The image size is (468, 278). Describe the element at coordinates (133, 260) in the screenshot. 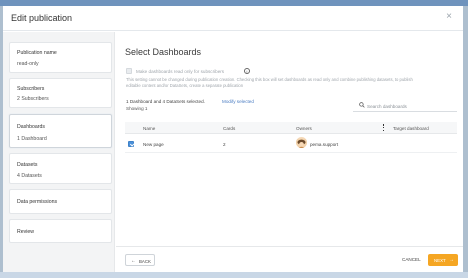

I see `back-arrow-icon: ←` at that location.